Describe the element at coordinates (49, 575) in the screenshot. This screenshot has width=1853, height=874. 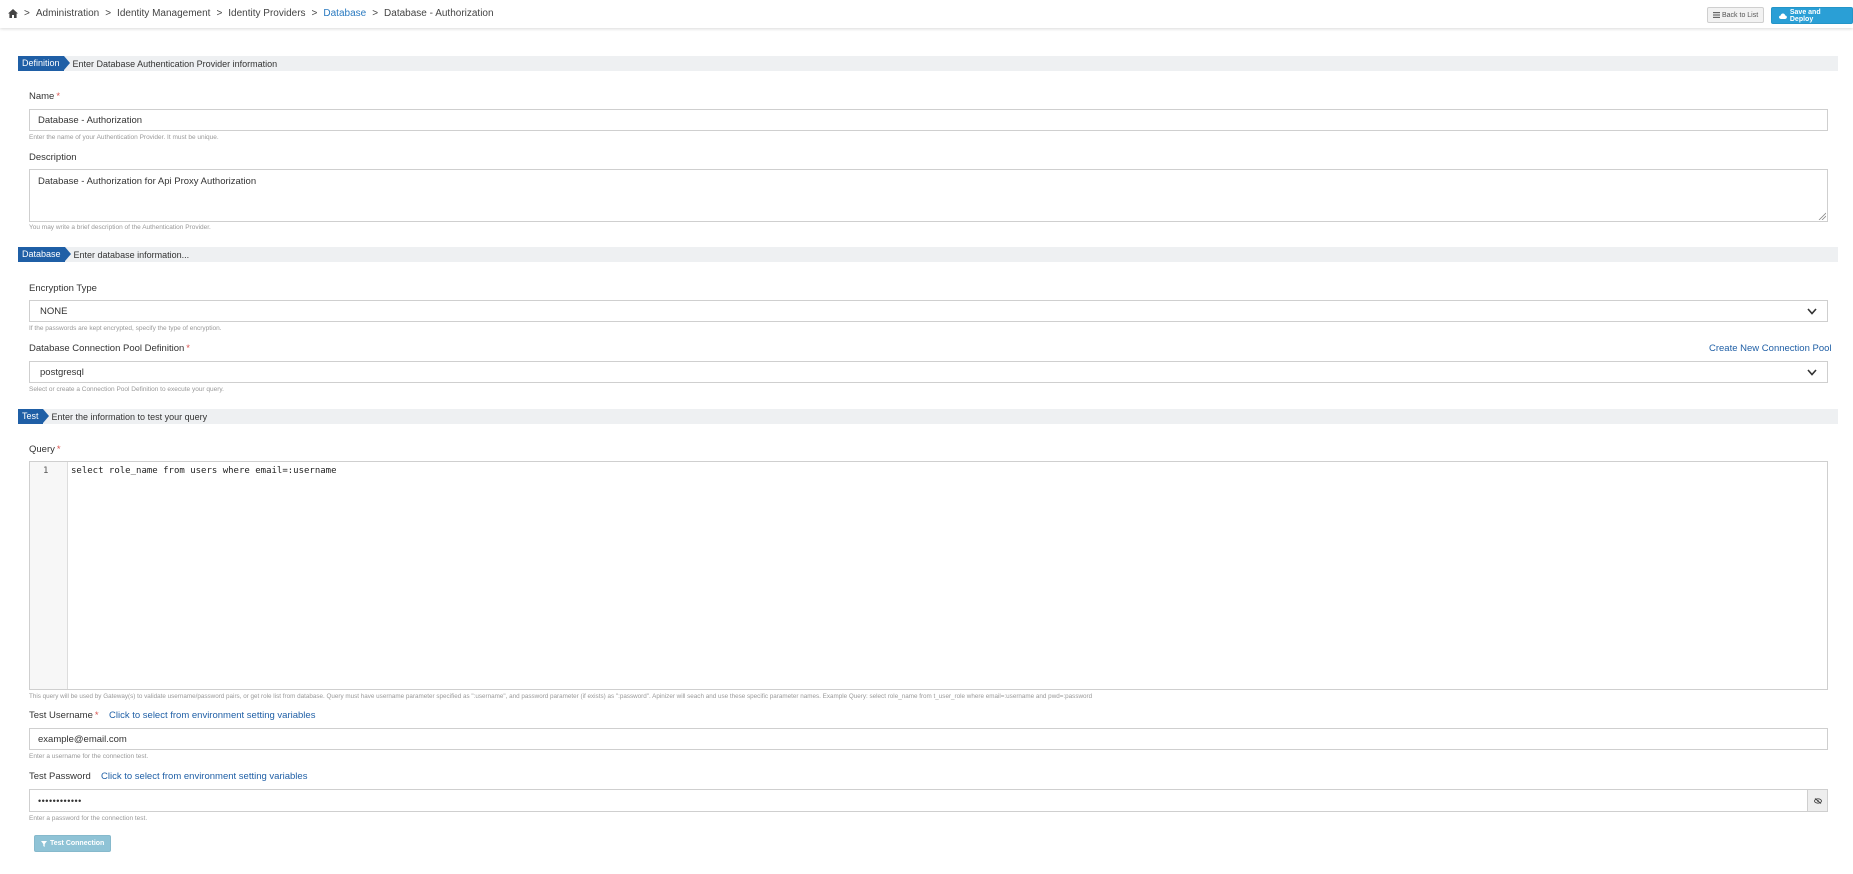
I see `line-number-gutter: 1` at that location.